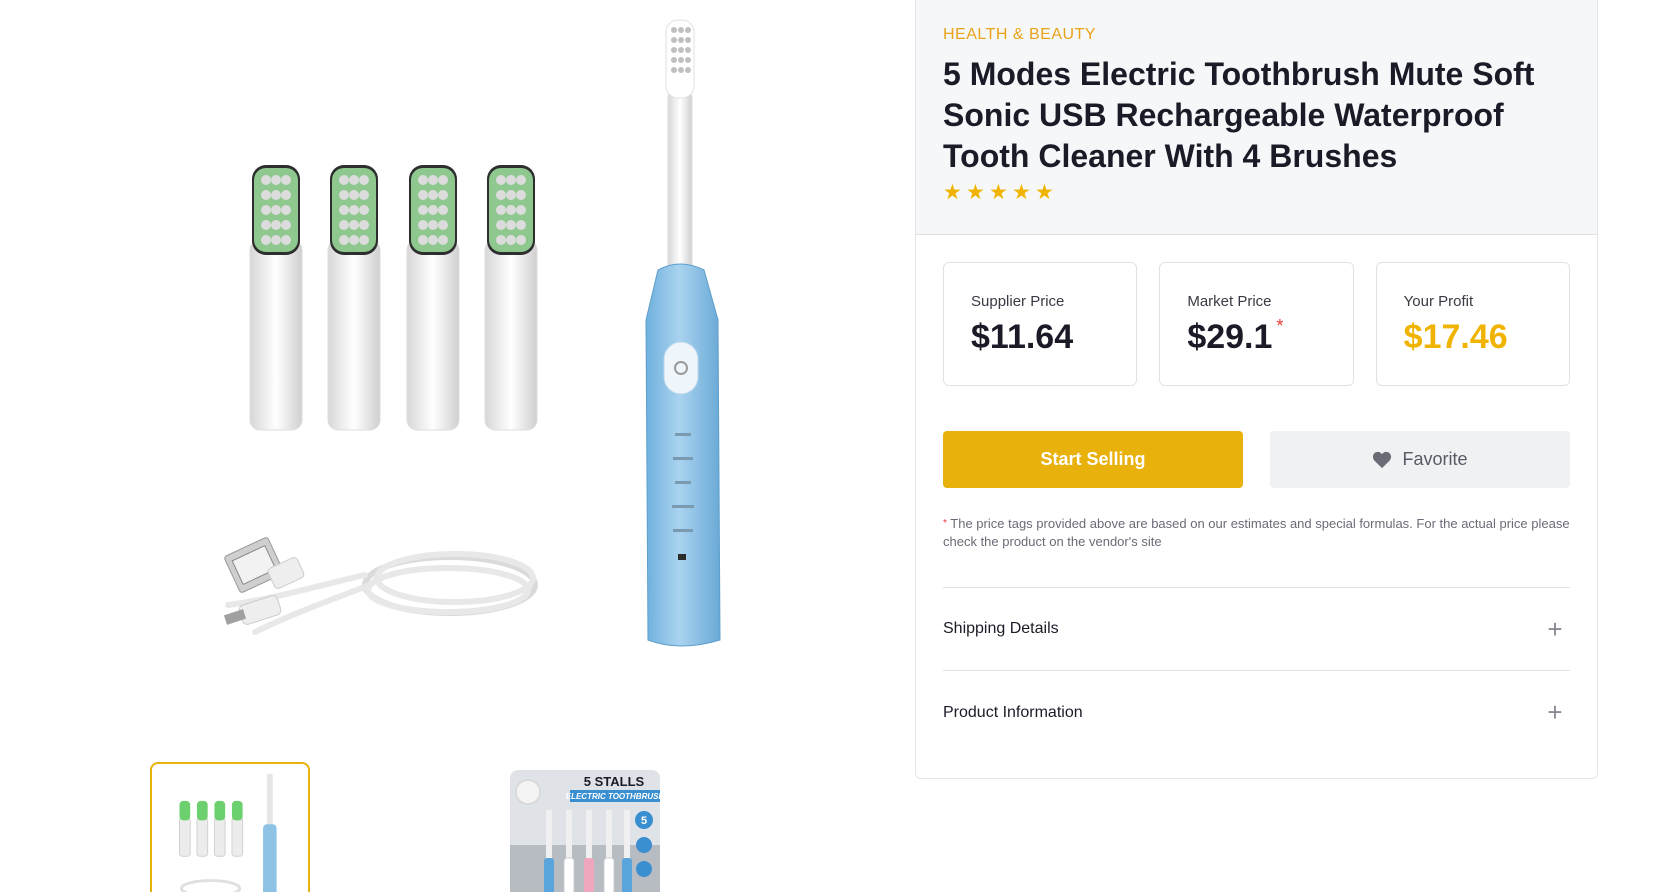 The height and width of the screenshot is (892, 1663). Describe the element at coordinates (1256, 192) in the screenshot. I see `rating-stars: ★ ★ ★ ★ ★` at that location.